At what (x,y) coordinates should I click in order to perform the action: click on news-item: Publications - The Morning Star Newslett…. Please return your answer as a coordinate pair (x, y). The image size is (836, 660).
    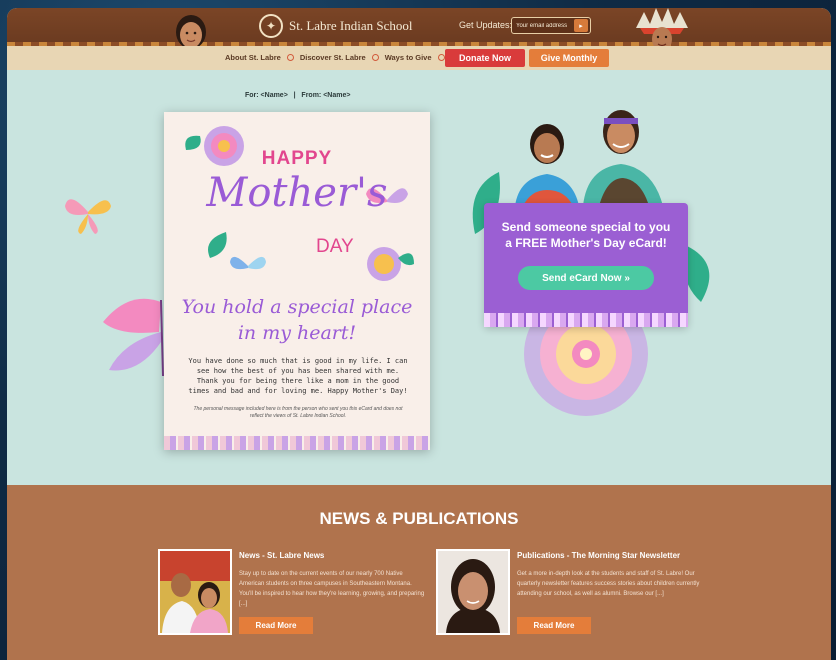
    Looking at the image, I should click on (571, 599).